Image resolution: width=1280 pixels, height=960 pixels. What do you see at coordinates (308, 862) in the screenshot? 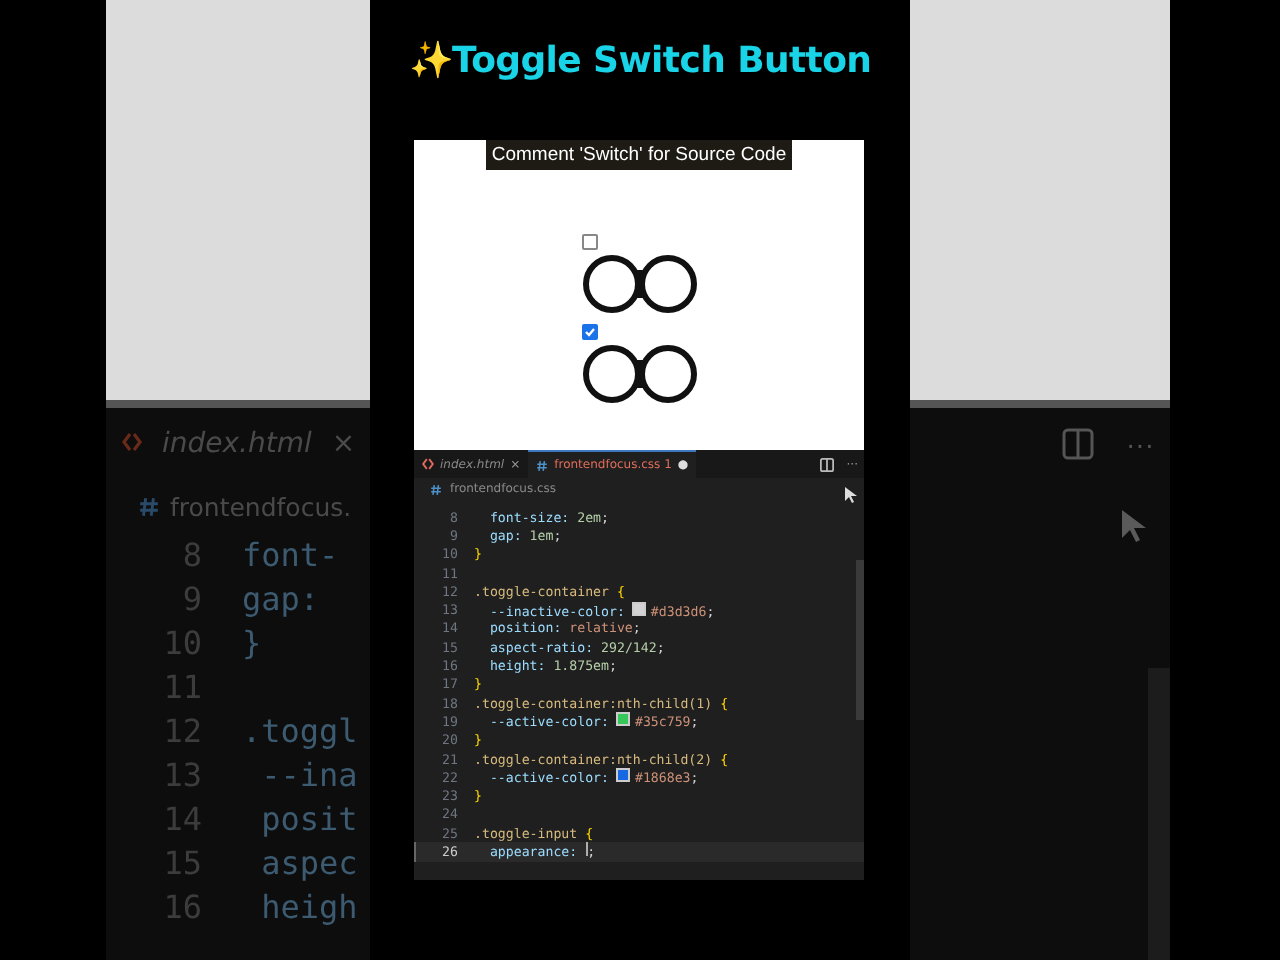
I see `code-line: aspec` at bounding box center [308, 862].